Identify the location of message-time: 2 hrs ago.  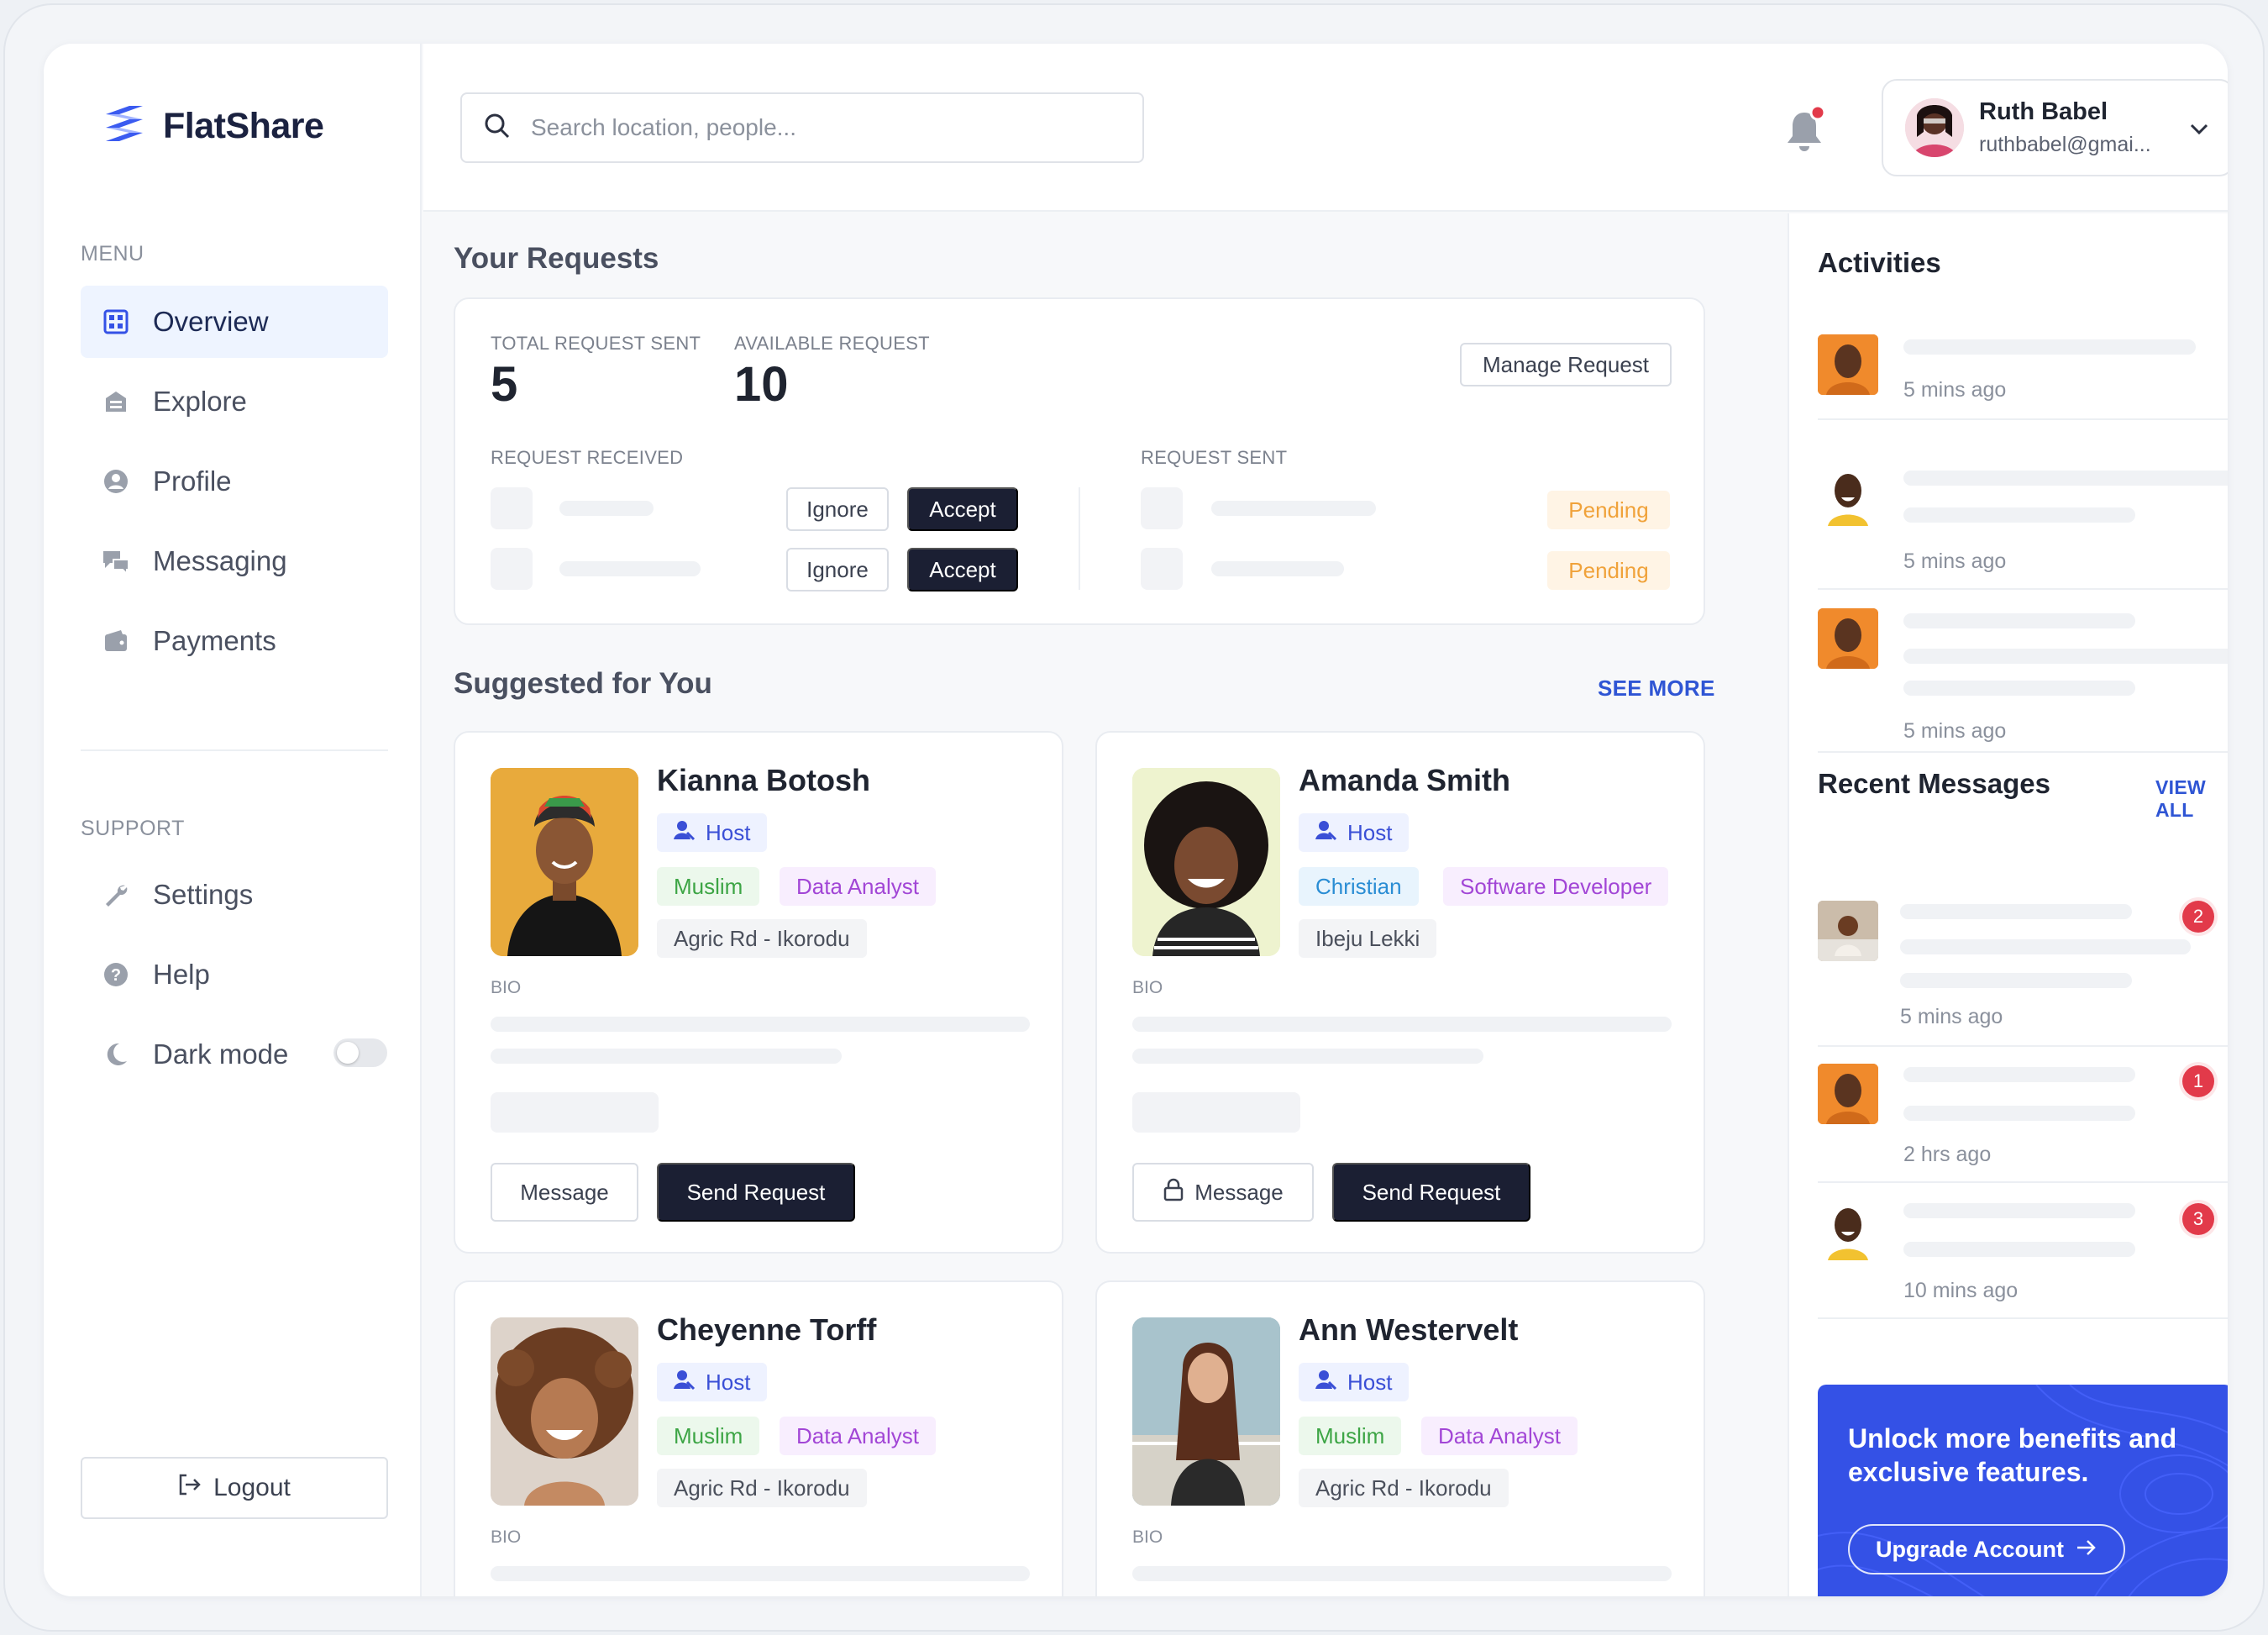
(1947, 1154).